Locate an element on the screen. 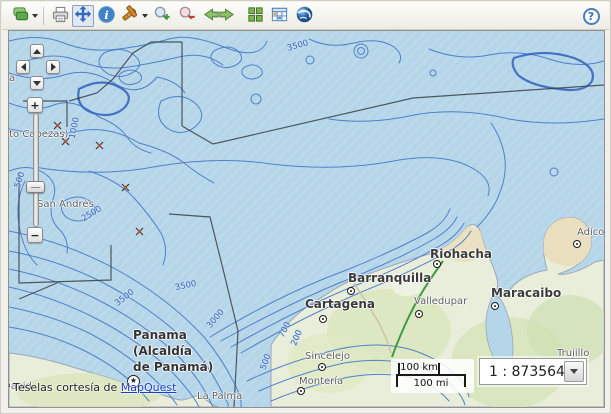 Image resolution: width=611 pixels, height=414 pixels. city-label-riohacha: Riohacha is located at coordinates (461, 254).